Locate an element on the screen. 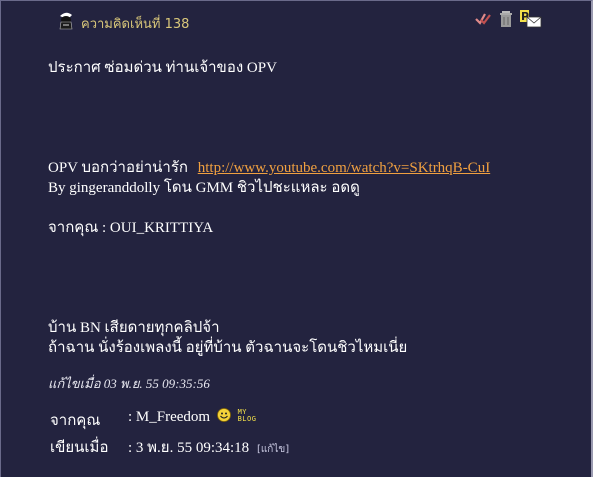 The width and height of the screenshot is (597, 477). comment-number: ความคิดเห็นที่ 138 is located at coordinates (135, 24).